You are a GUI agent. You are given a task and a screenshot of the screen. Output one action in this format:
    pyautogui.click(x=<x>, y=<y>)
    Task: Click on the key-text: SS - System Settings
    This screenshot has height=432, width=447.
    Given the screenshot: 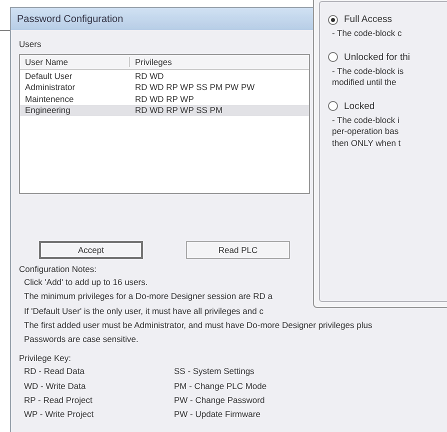 What is the action you would take?
    pyautogui.click(x=214, y=371)
    